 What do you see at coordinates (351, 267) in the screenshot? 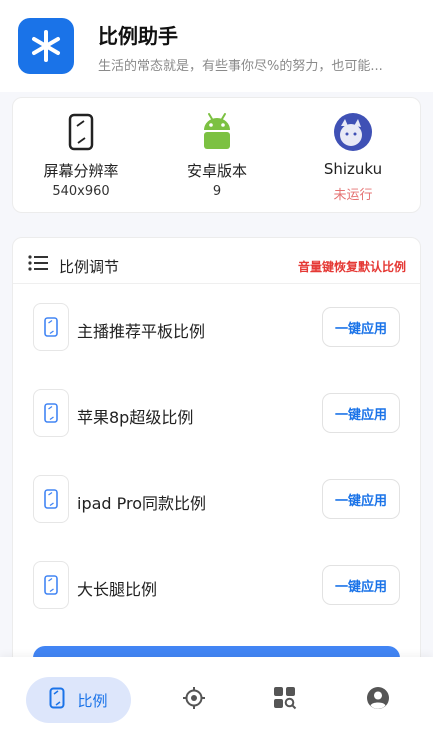
I see `reset-hint: 音量键恢复默认比例` at bounding box center [351, 267].